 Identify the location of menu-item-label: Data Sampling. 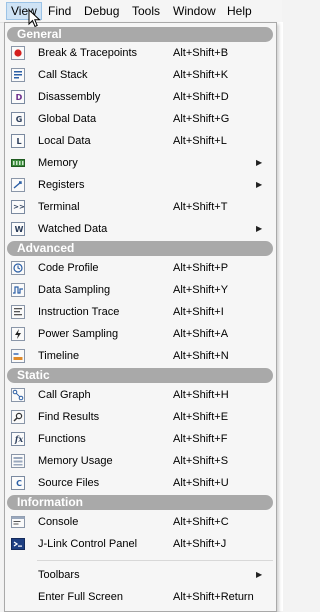
(74, 290).